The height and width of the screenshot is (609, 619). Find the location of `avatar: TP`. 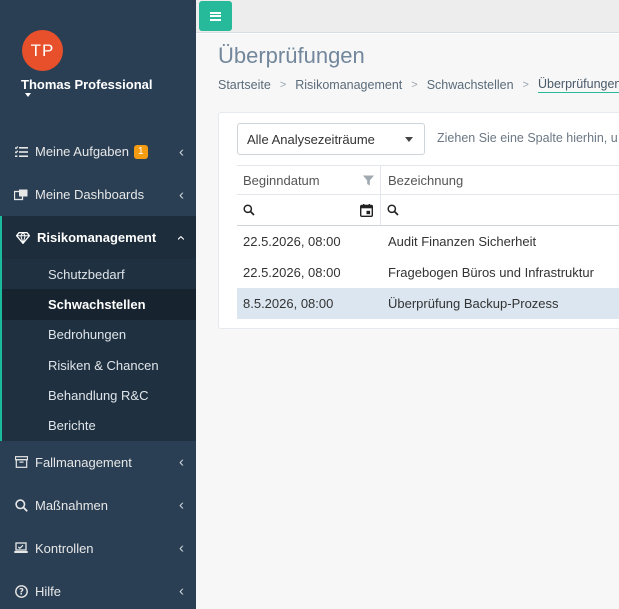

avatar: TP is located at coordinates (42, 50).